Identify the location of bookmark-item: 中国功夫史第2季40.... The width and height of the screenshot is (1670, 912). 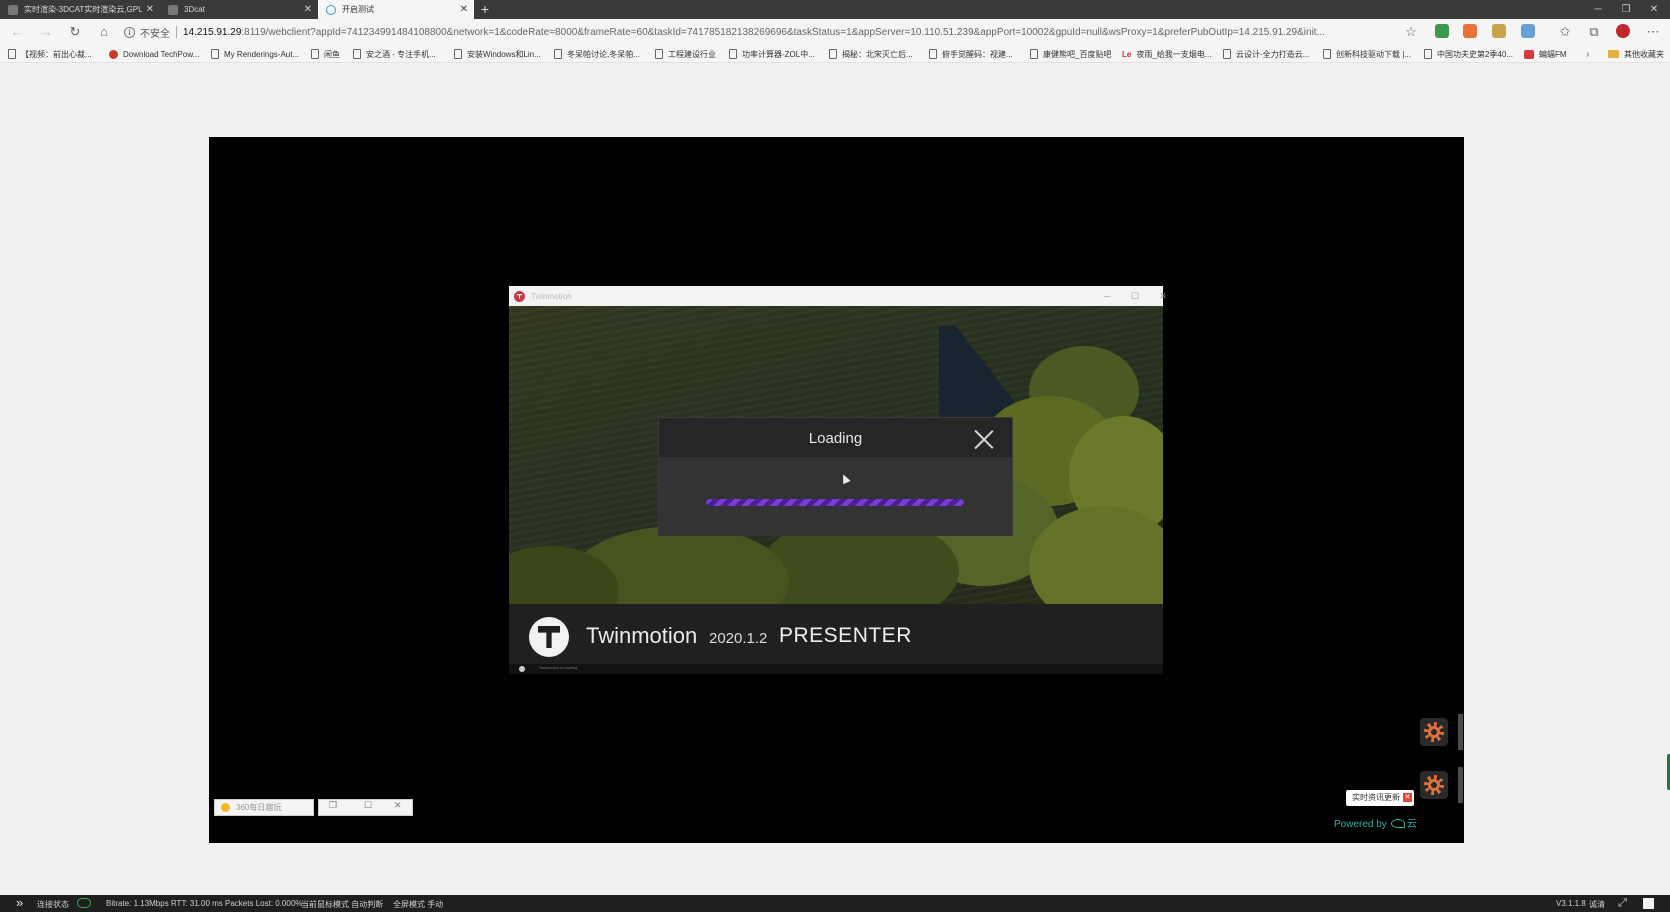
(1468, 54).